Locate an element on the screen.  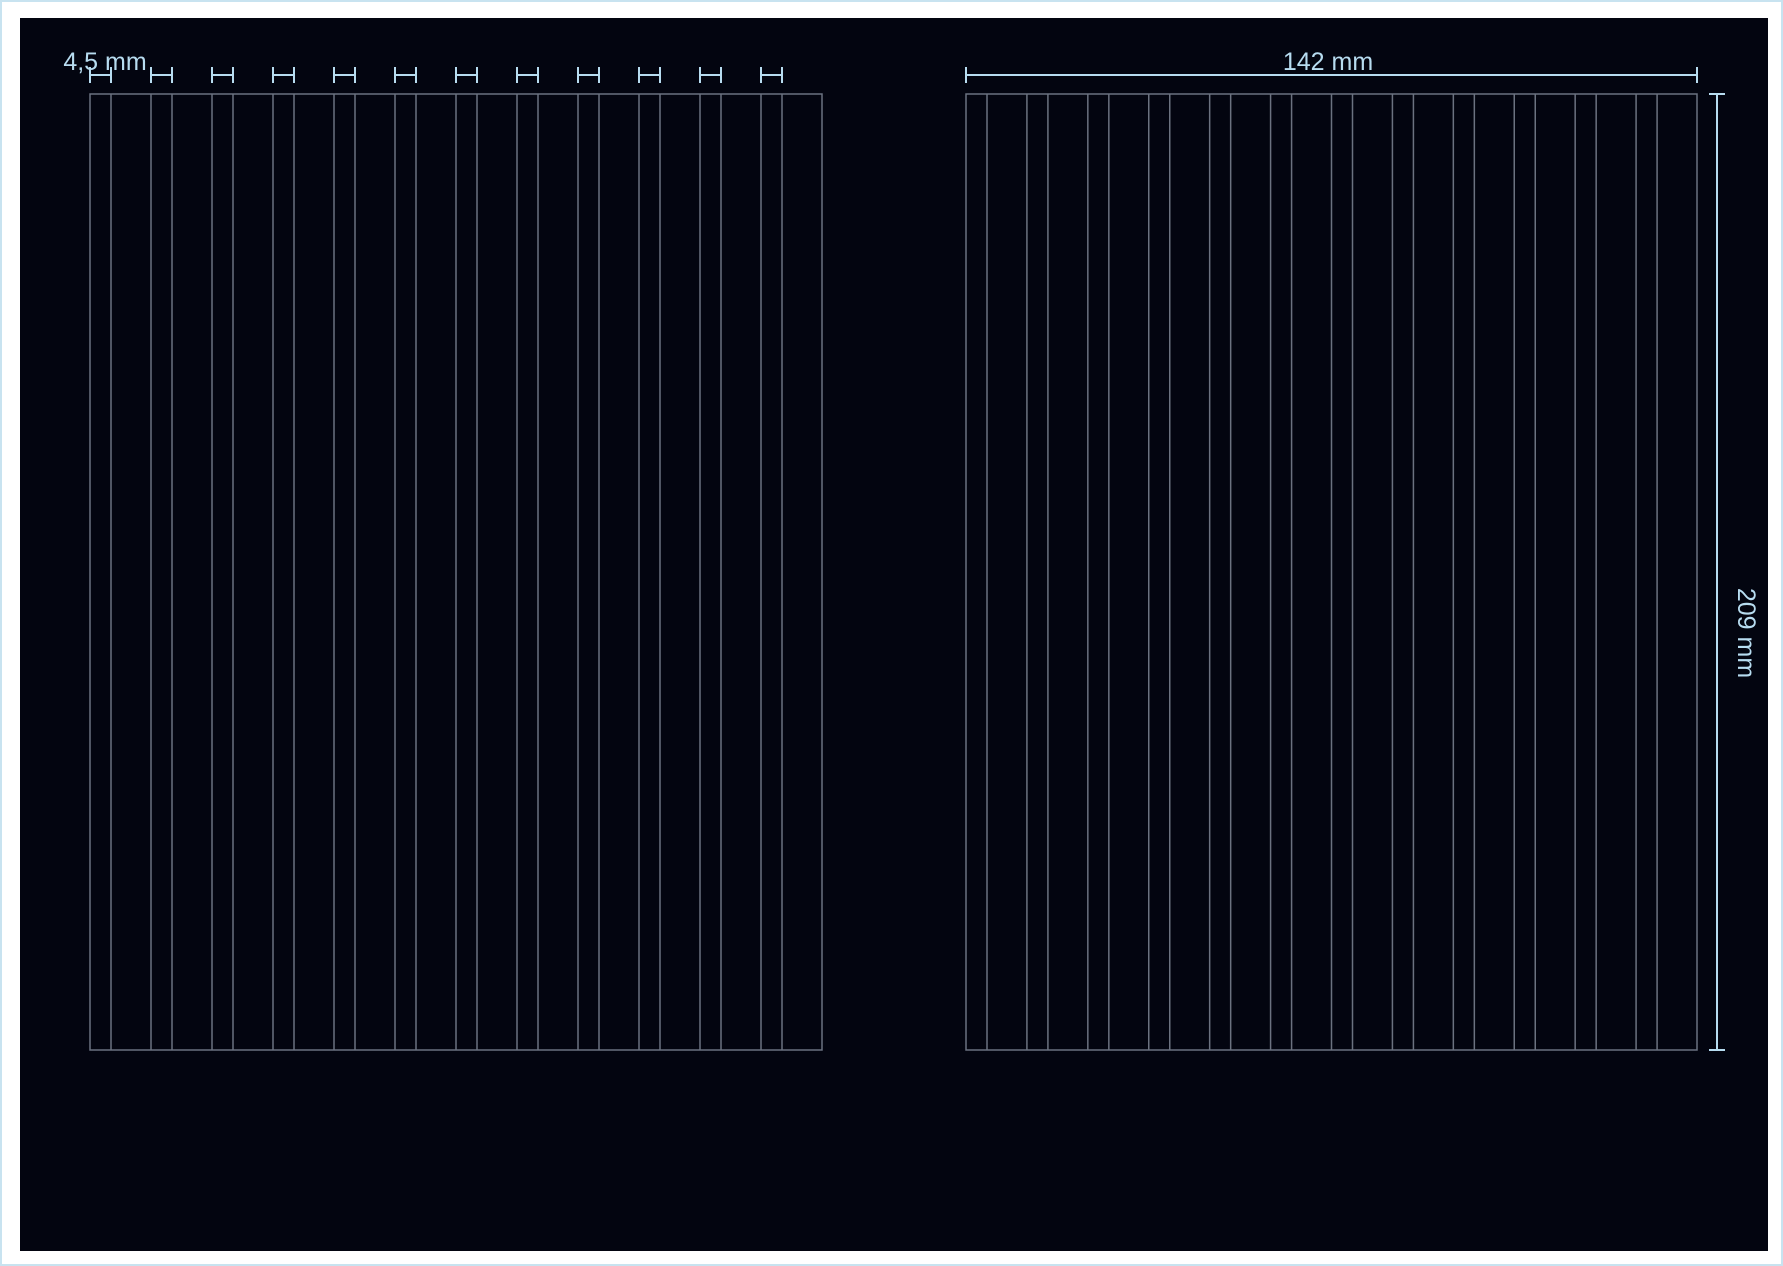
column-width-label: 4,5 mm is located at coordinates (104, 62).